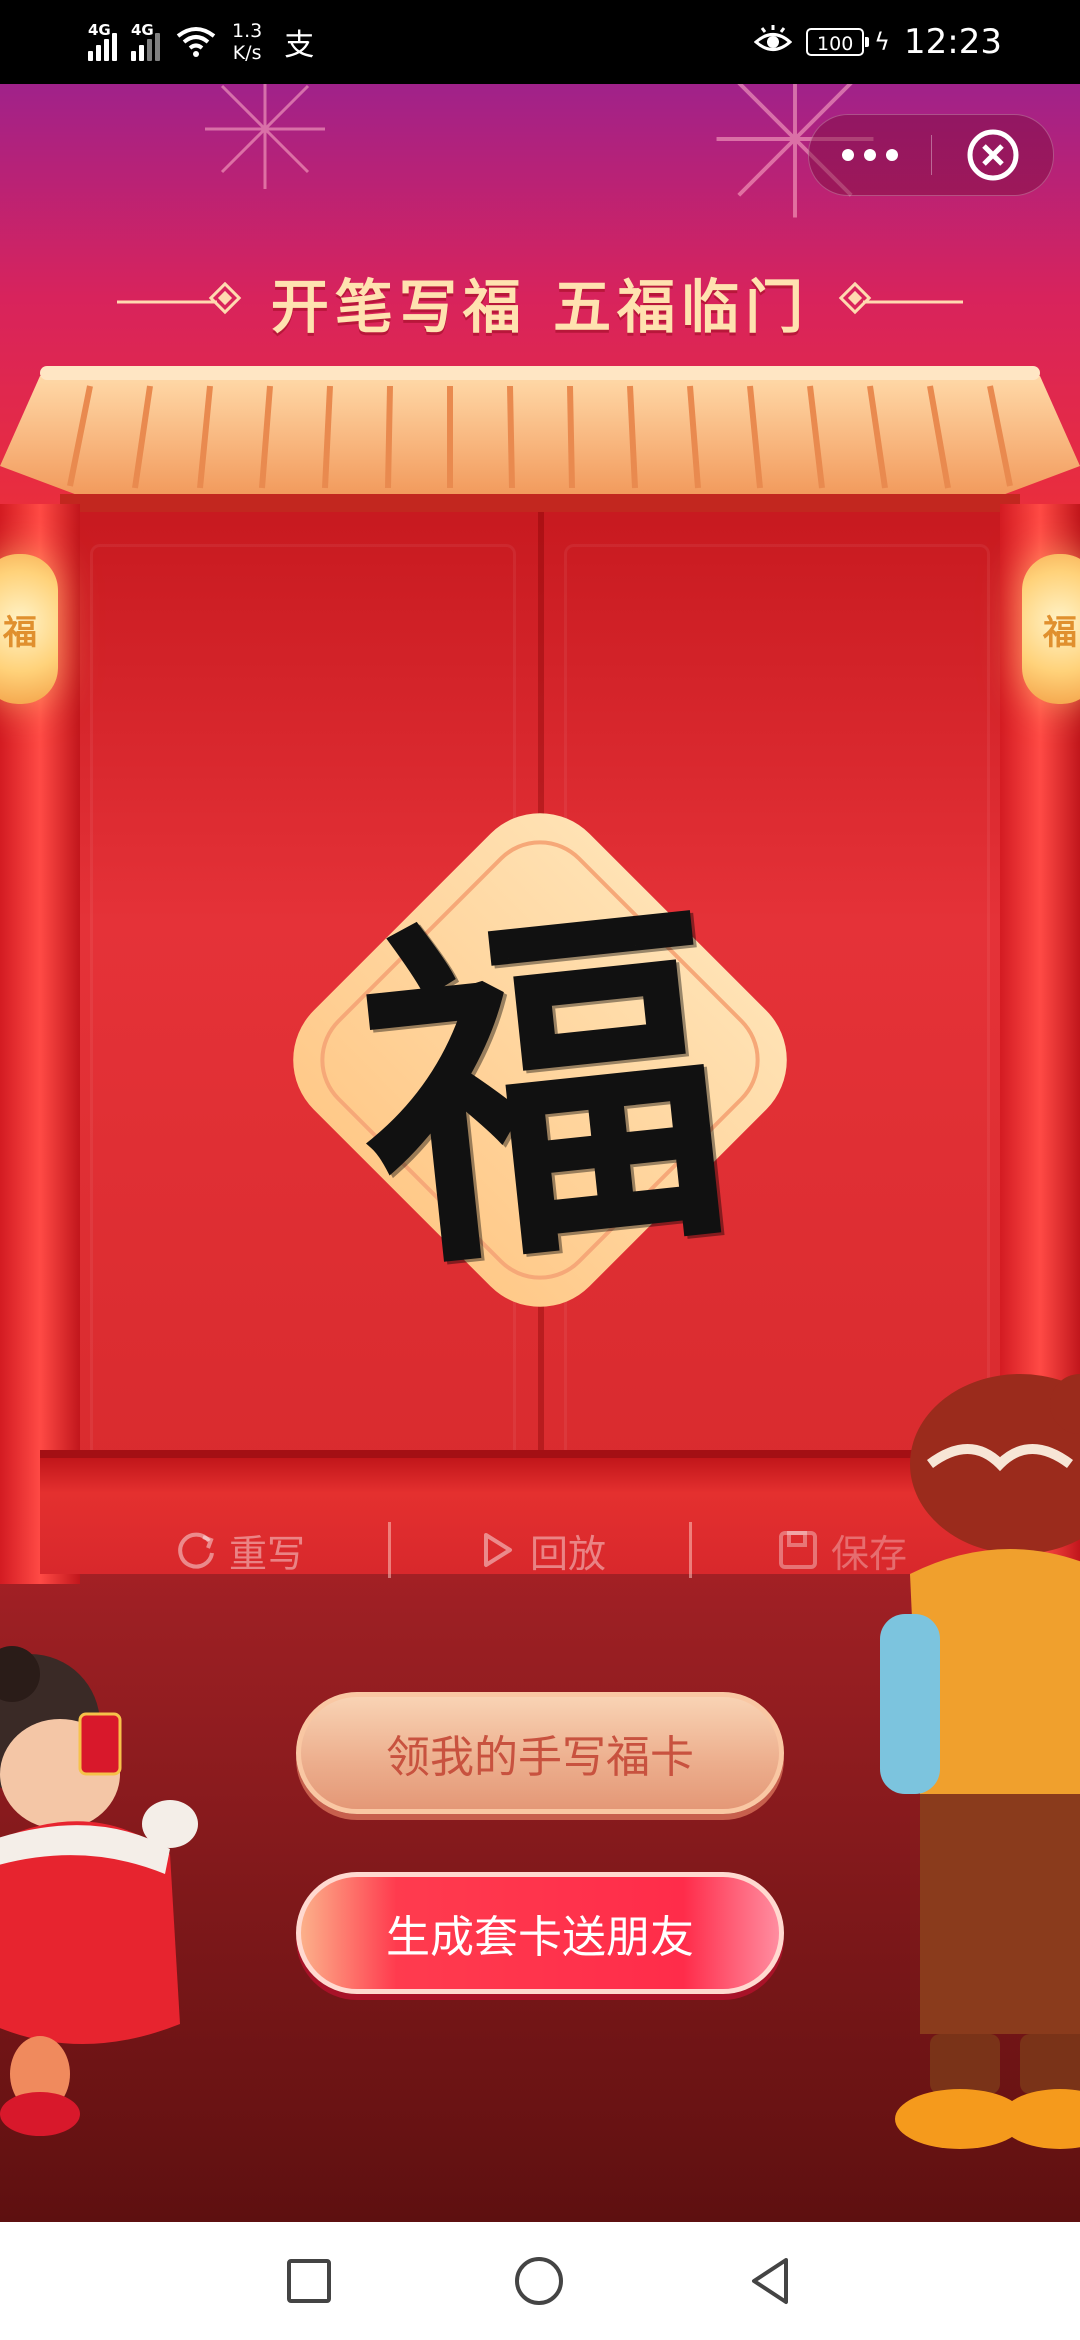 The height and width of the screenshot is (2340, 1080). What do you see at coordinates (247, 31) in the screenshot?
I see `speed-value: 1.3` at bounding box center [247, 31].